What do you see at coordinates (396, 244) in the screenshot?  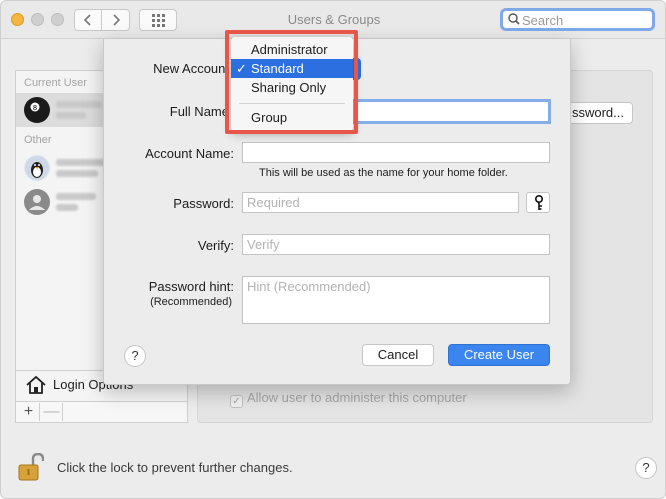 I see `verify-input: Verify` at bounding box center [396, 244].